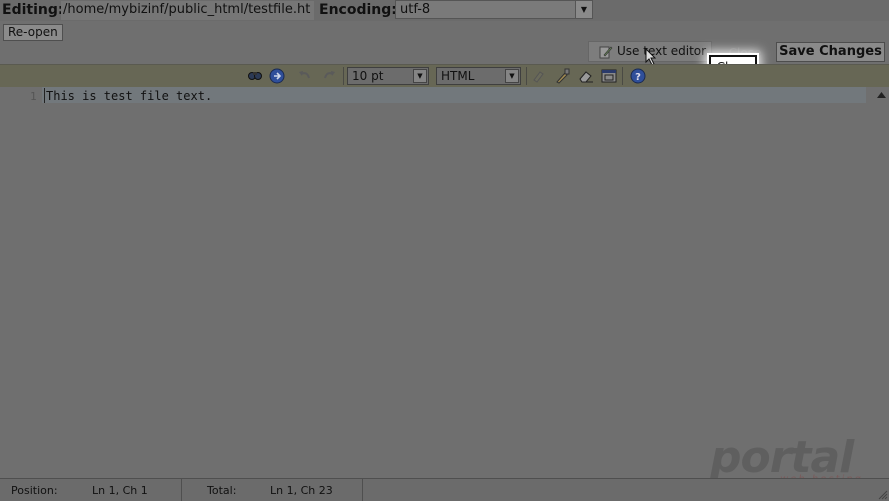 The width and height of the screenshot is (889, 501). Describe the element at coordinates (444, 489) in the screenshot. I see `status-bar: Position: Ln 1, Ch 1 Total: Ln 1, Ch 23` at that location.